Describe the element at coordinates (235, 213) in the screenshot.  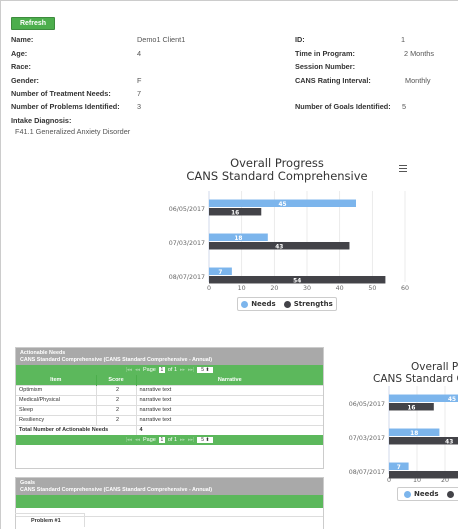
I see `data-label: 16` at that location.